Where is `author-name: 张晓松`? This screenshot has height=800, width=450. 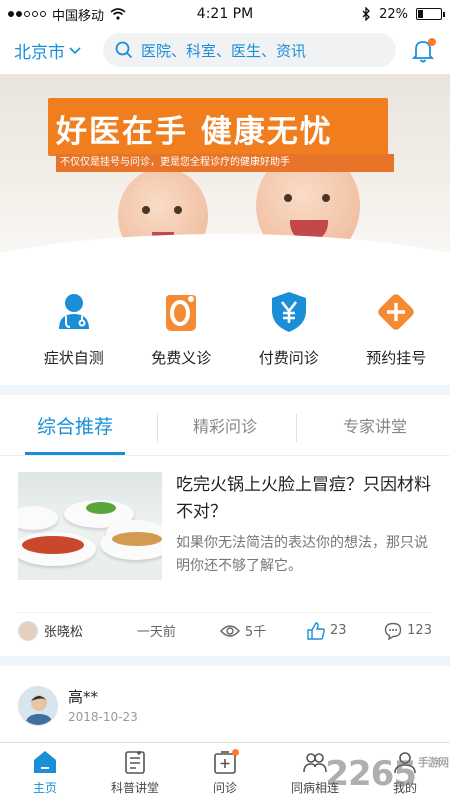 author-name: 张晓松 is located at coordinates (63, 632).